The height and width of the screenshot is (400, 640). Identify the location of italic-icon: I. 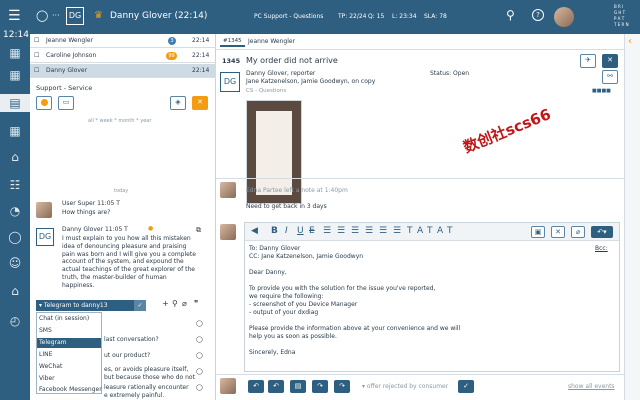
(286, 231).